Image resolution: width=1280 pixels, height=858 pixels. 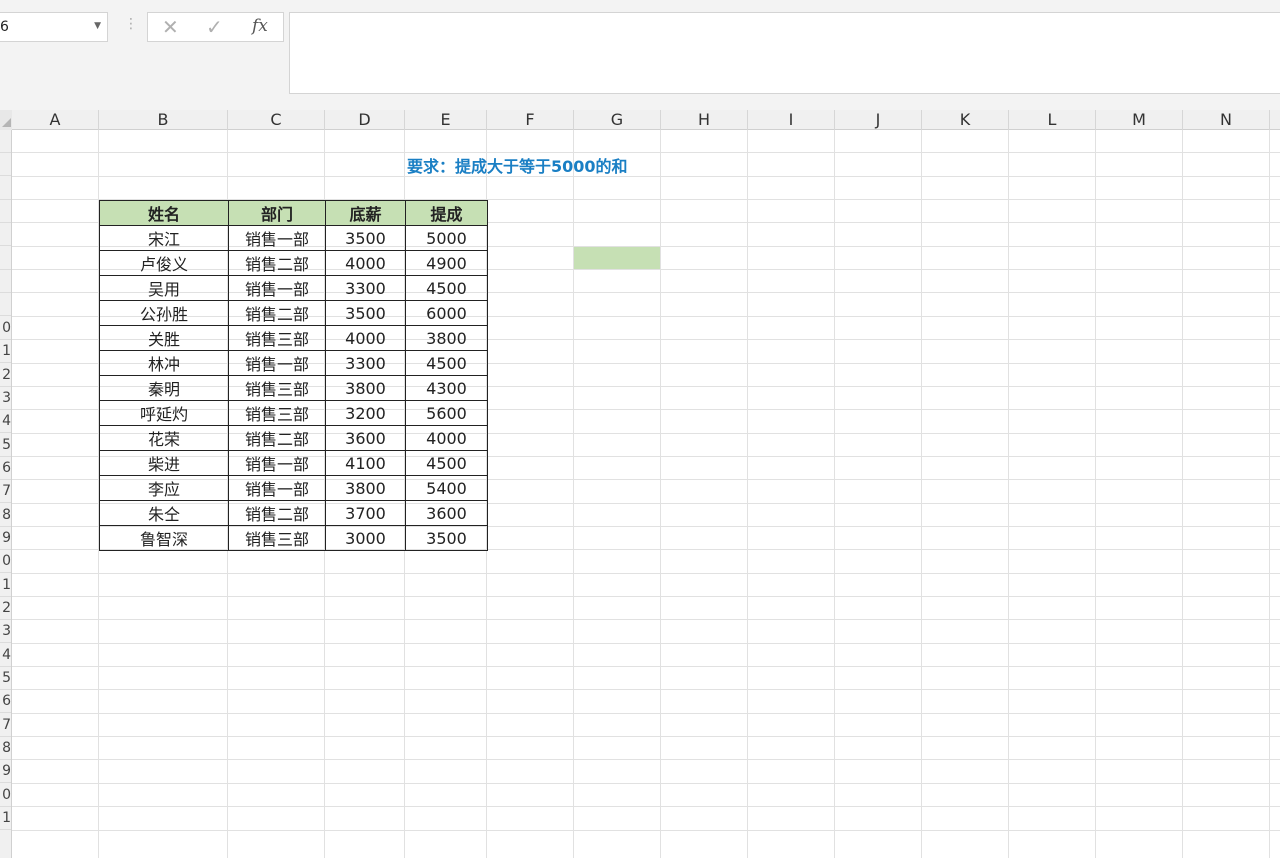 What do you see at coordinates (163, 120) in the screenshot?
I see `column-header-b: B` at bounding box center [163, 120].